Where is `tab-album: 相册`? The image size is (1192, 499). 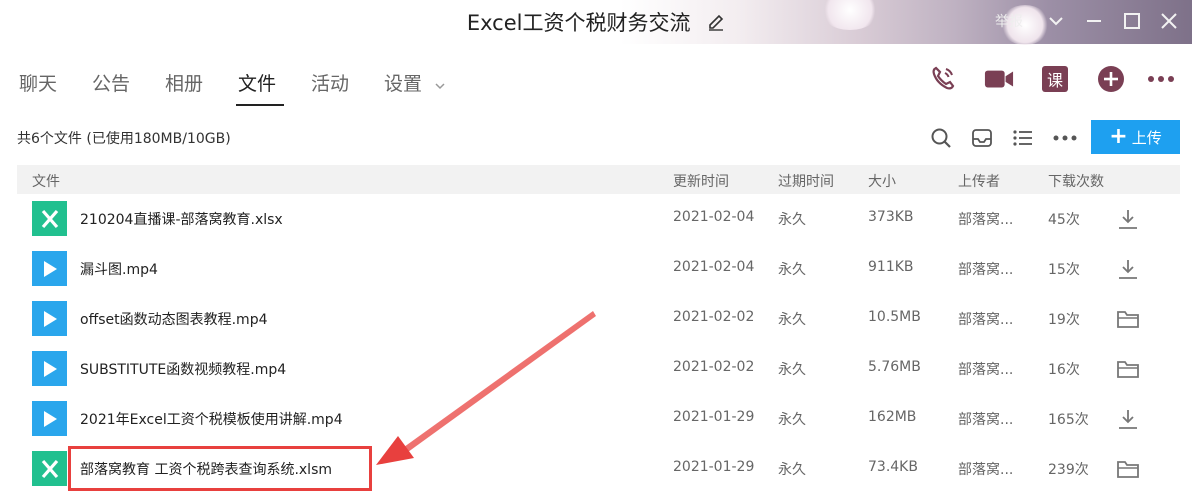
tab-album: 相册 is located at coordinates (184, 82).